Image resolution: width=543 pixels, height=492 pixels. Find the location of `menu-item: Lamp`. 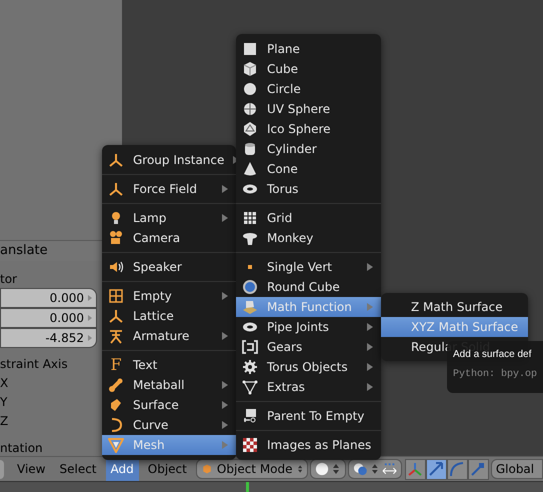

menu-item: Lamp is located at coordinates (169, 218).